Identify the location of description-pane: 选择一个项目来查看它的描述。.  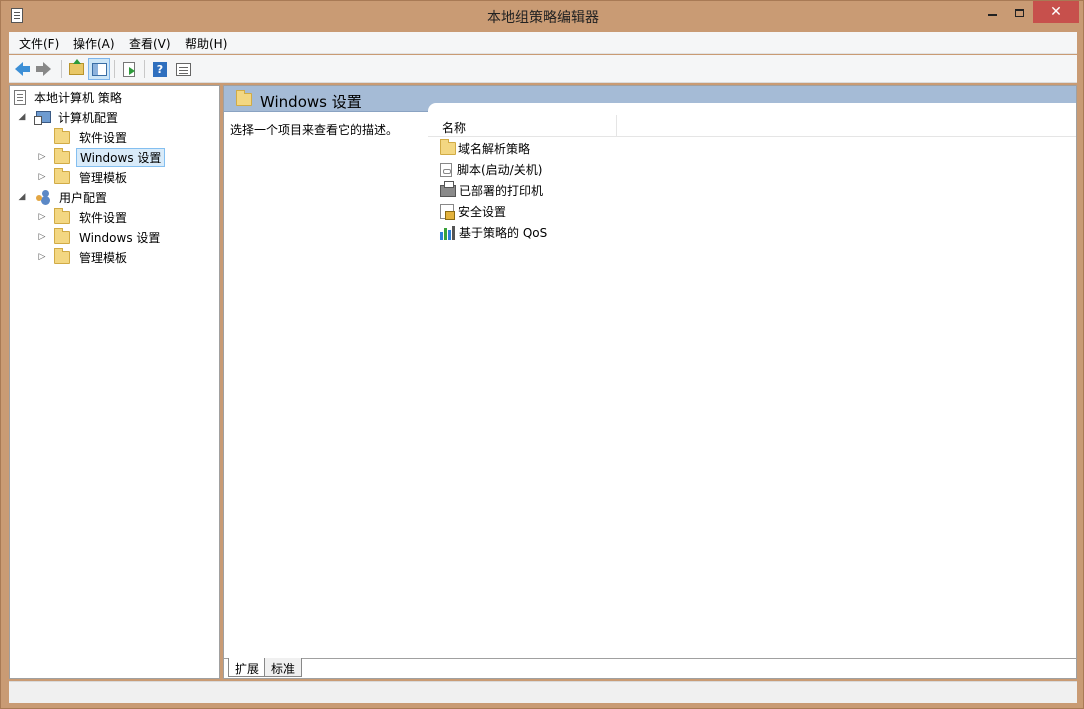
(326, 385).